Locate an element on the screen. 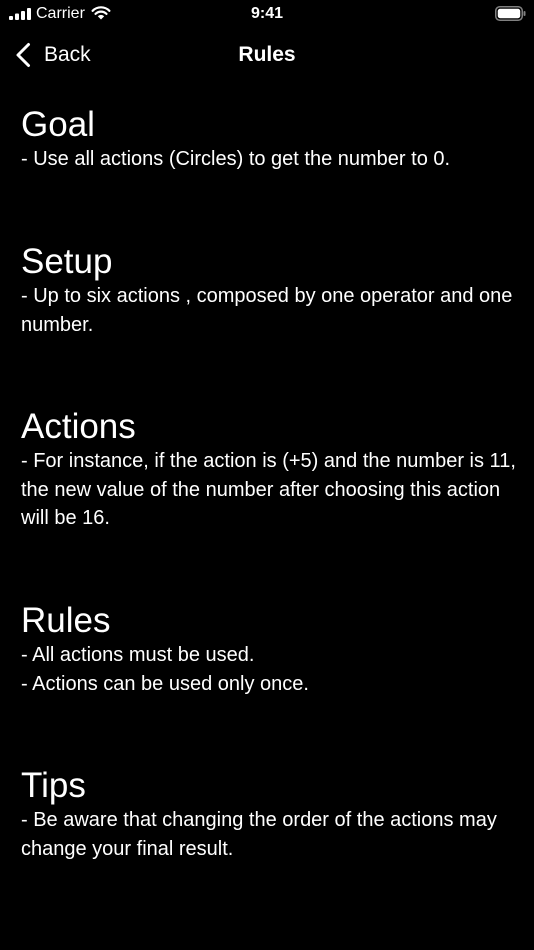  section-text: - Actions can be used only once. is located at coordinates (165, 683).